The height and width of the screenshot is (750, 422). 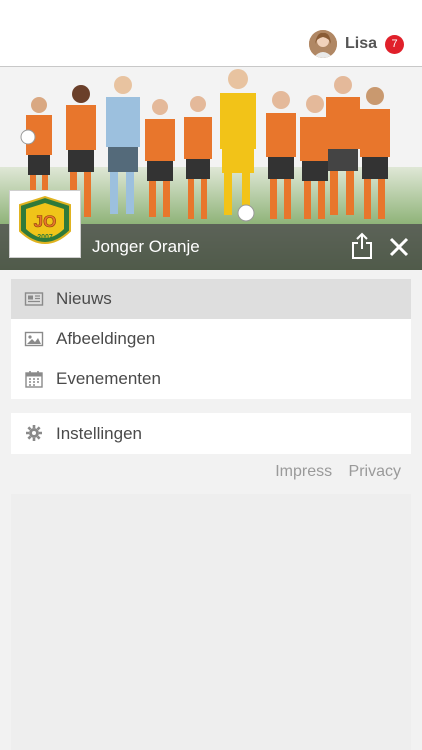 I want to click on logo-year: 2007, so click(x=45, y=237).